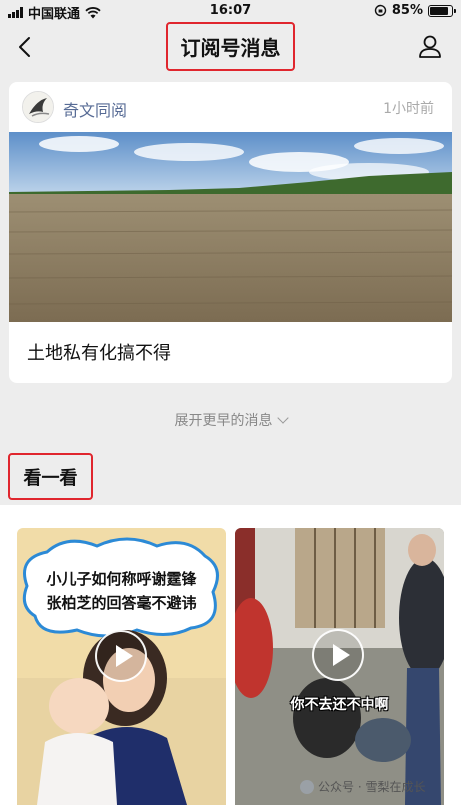  Describe the element at coordinates (430, 46) in the screenshot. I see `person-icon` at that location.